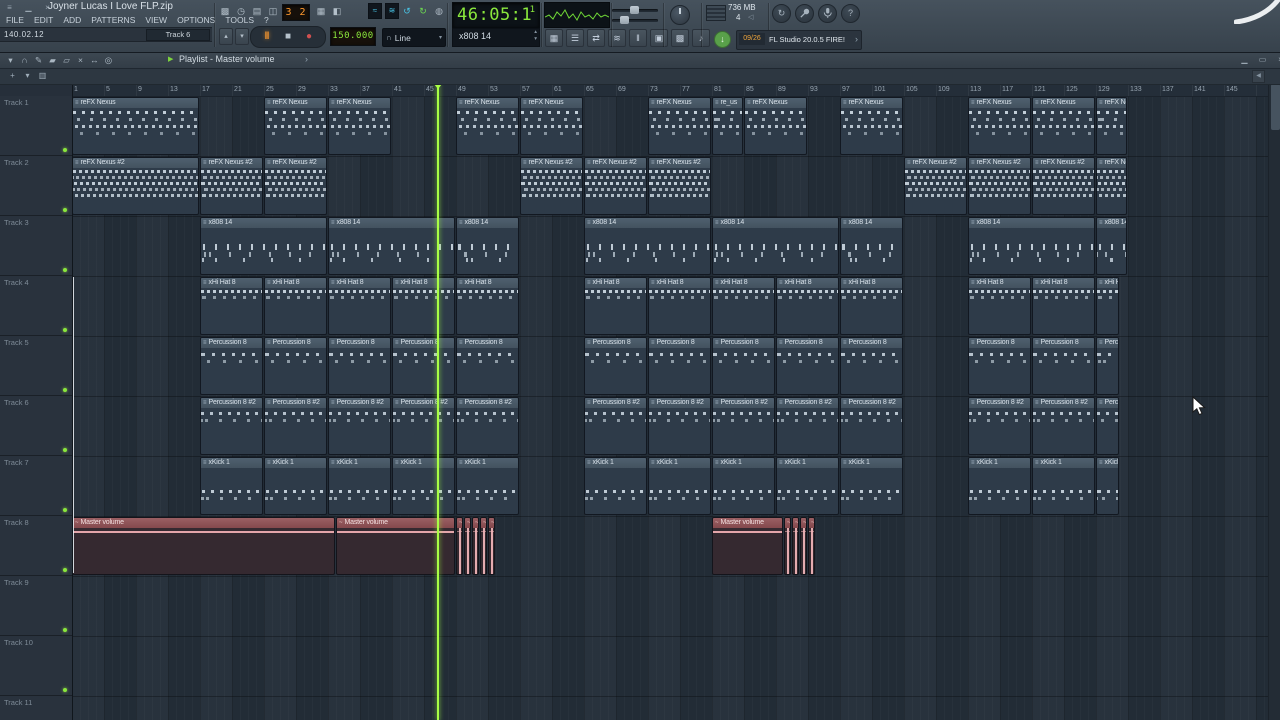  I want to click on channel-rack-icon: ⇄, so click(596, 38).